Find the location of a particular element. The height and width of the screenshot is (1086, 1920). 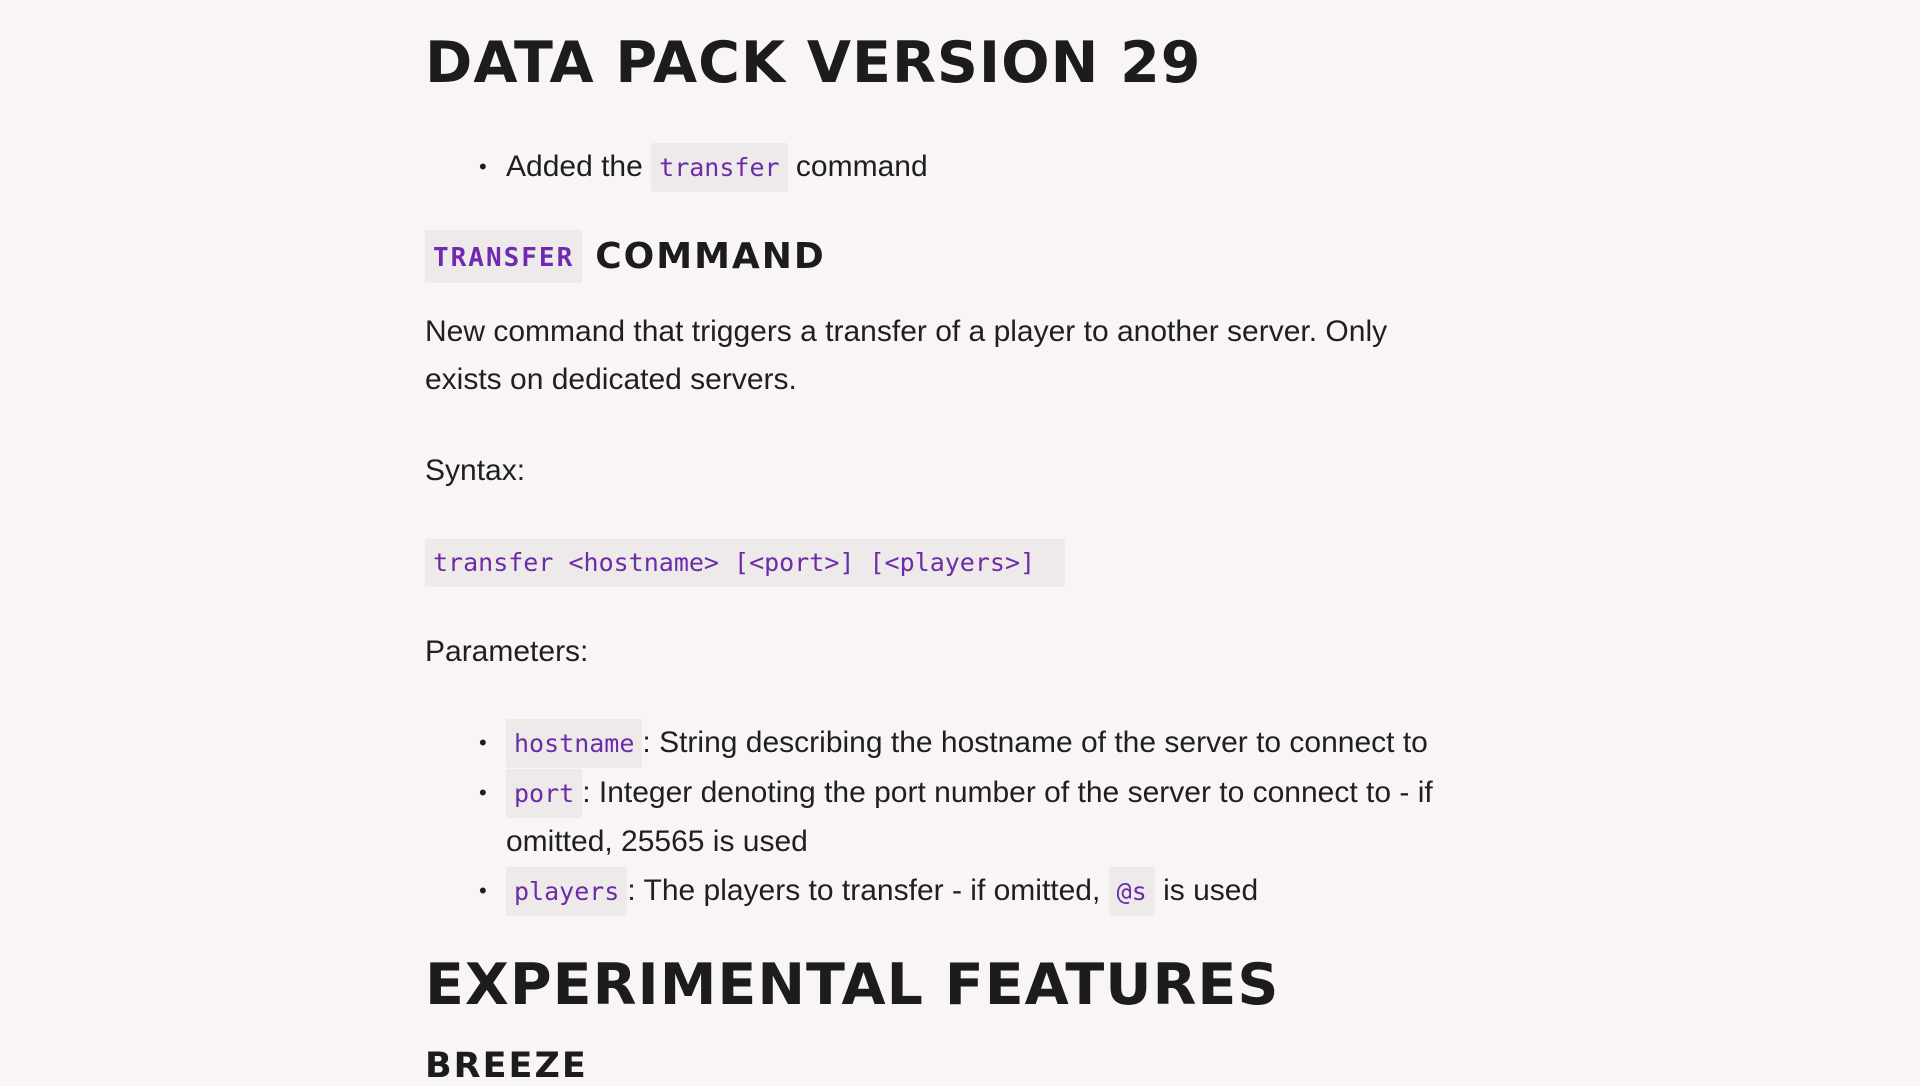

inline-code-selector: @s is located at coordinates (1131, 891).